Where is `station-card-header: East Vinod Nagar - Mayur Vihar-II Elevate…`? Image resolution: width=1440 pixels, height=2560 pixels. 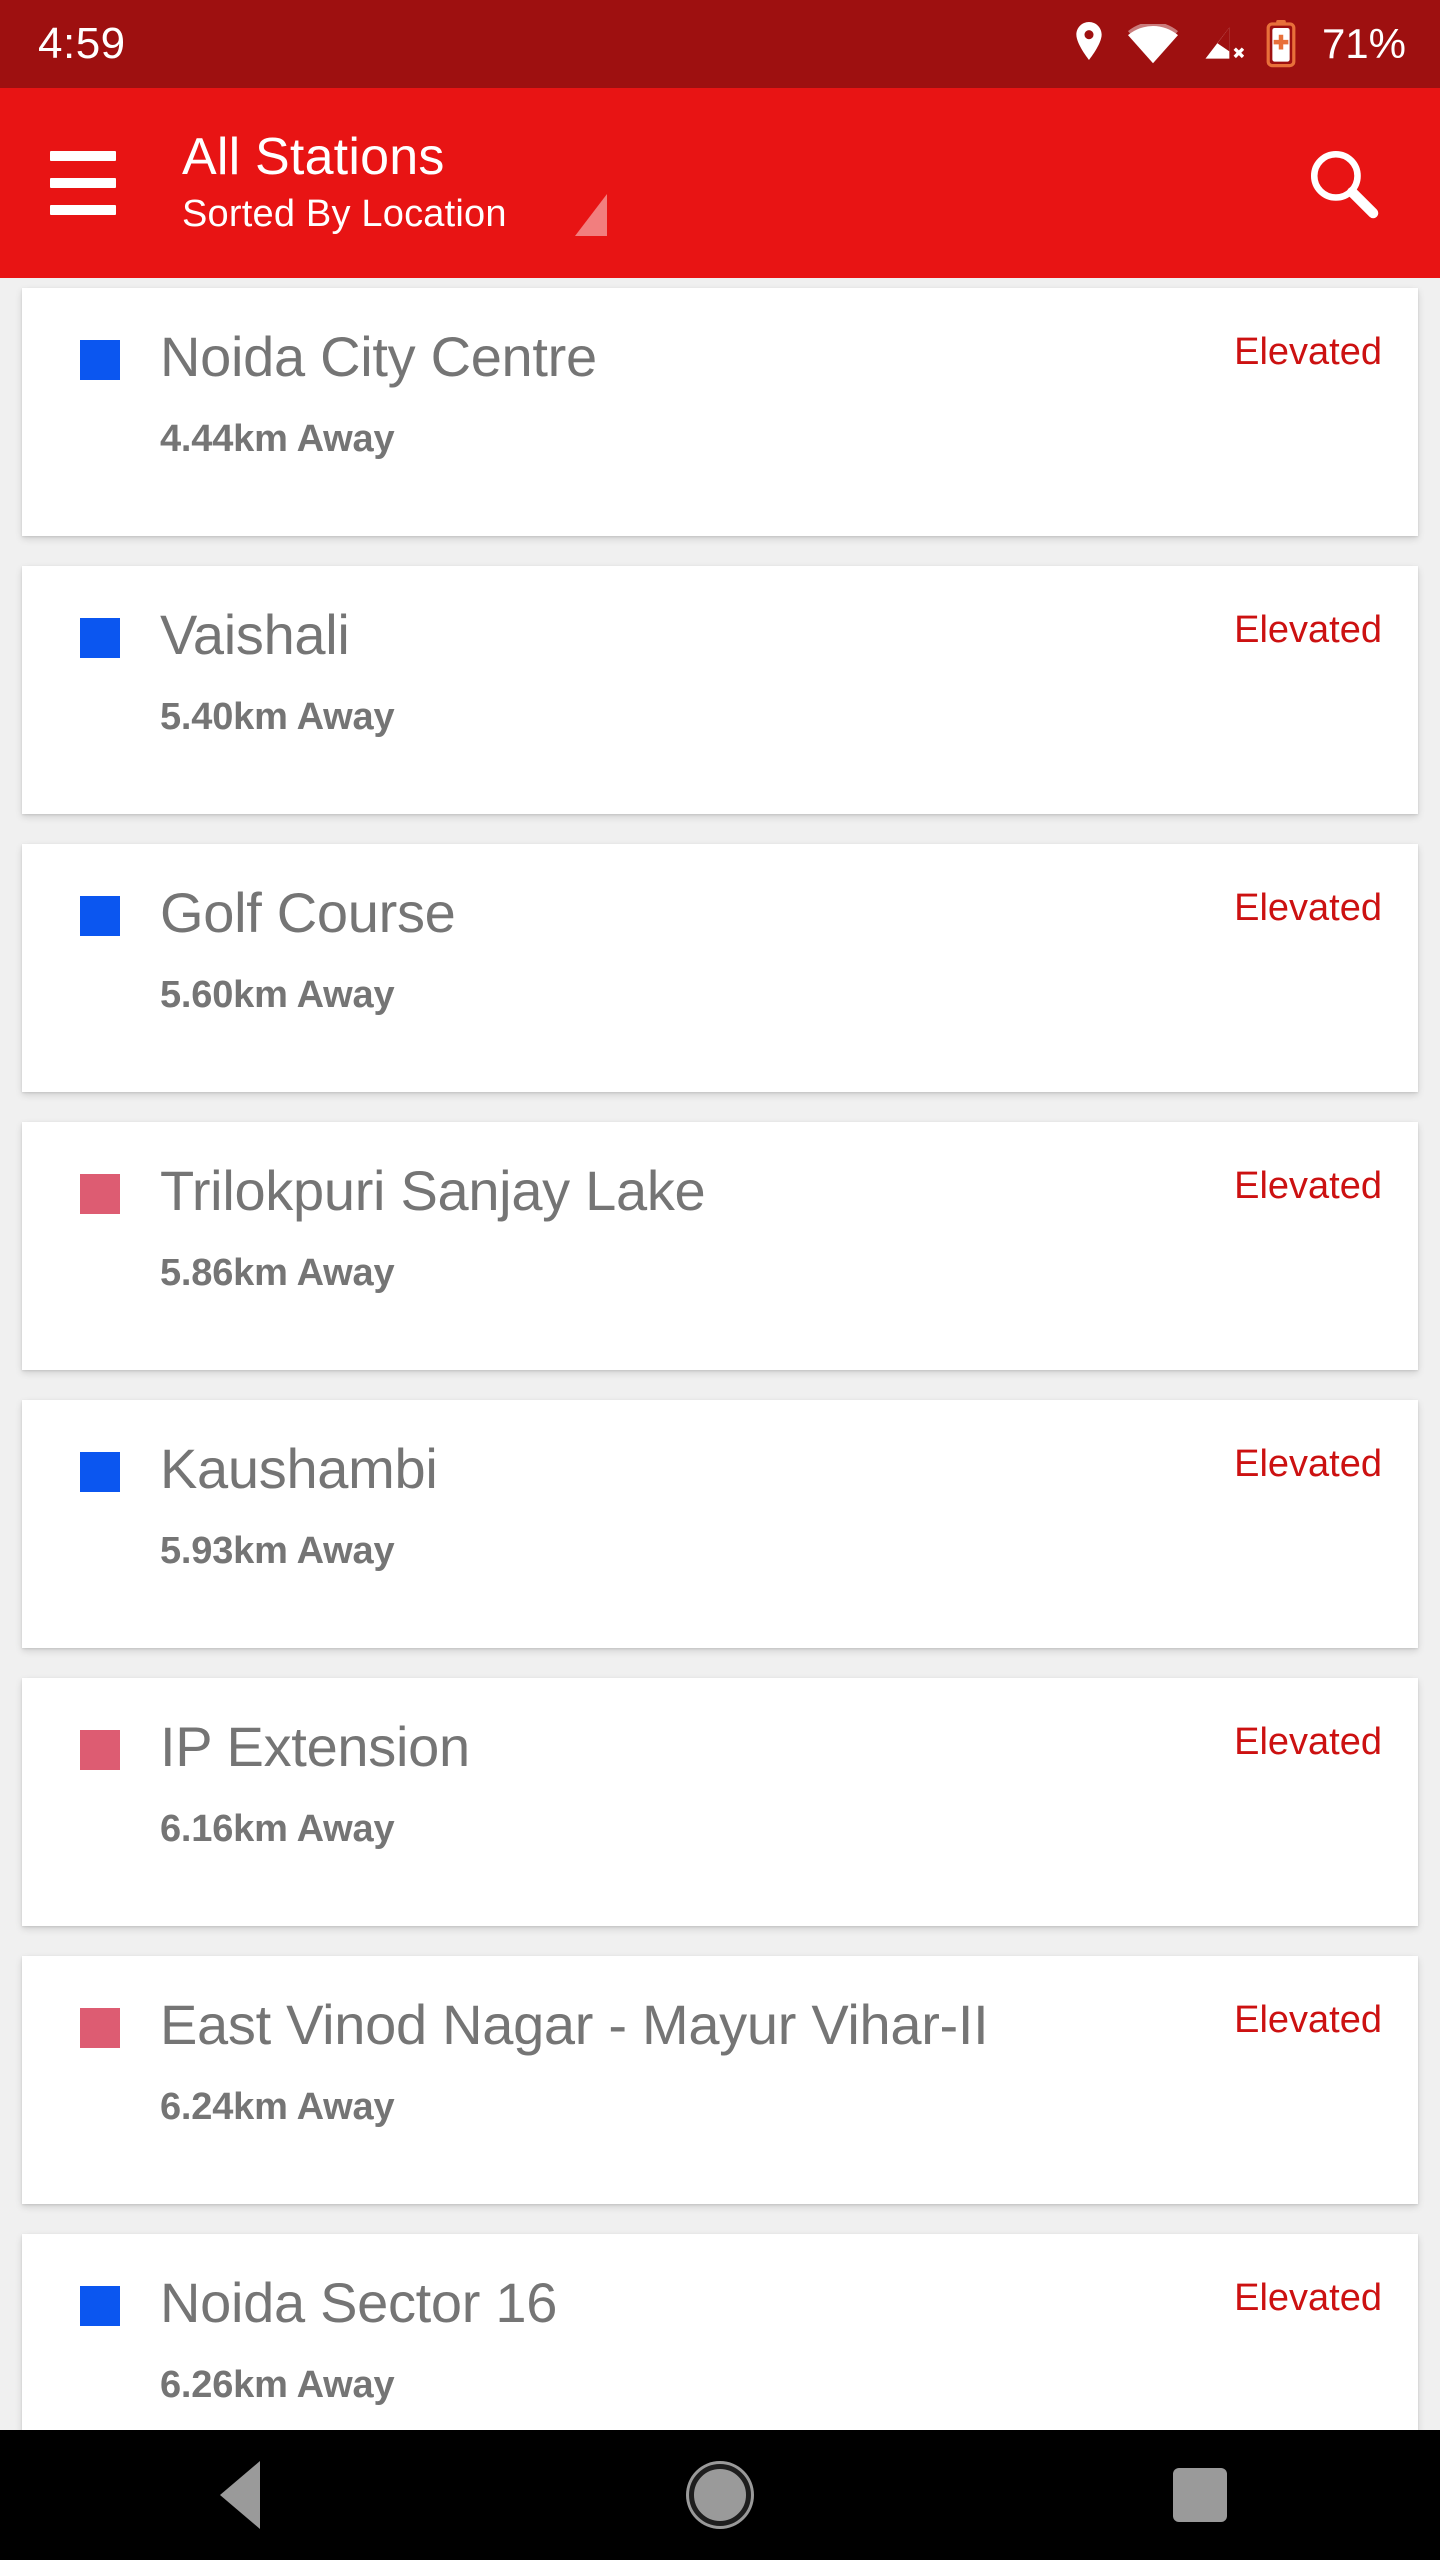 station-card-header: East Vinod Nagar - Mayur Vihar-II Elevate… is located at coordinates (731, 2025).